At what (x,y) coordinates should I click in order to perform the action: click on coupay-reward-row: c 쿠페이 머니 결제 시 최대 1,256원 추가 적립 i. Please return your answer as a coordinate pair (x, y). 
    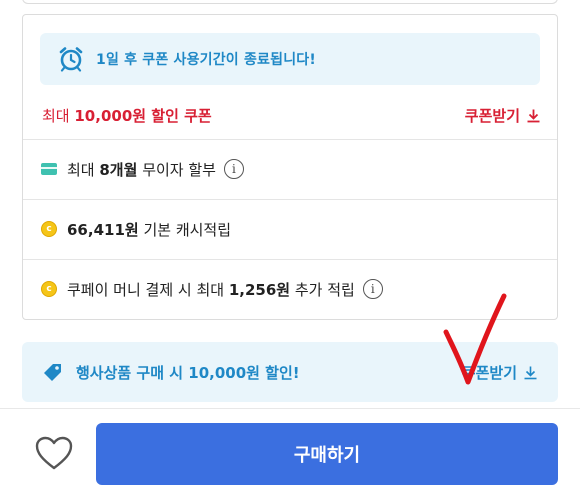
    Looking at the image, I should click on (290, 289).